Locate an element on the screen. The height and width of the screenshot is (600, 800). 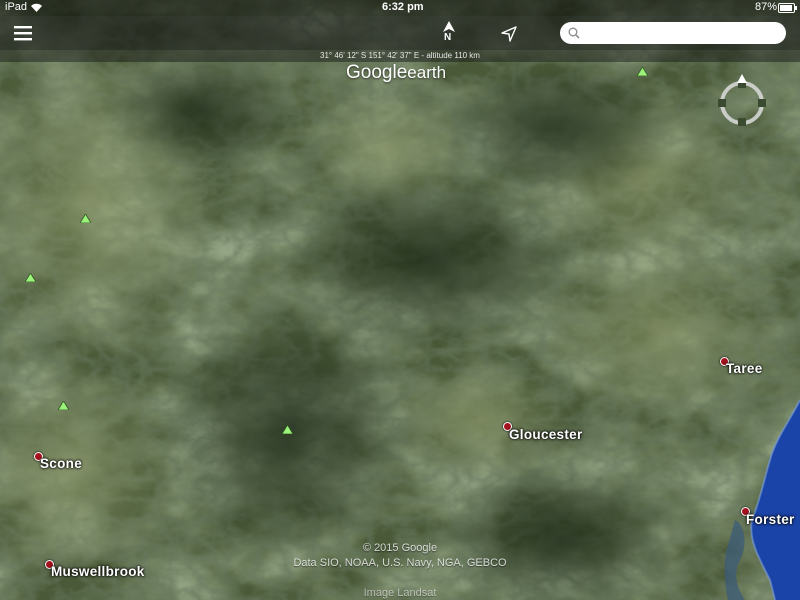
copyright-text: © 2015 Google is located at coordinates (400, 548).